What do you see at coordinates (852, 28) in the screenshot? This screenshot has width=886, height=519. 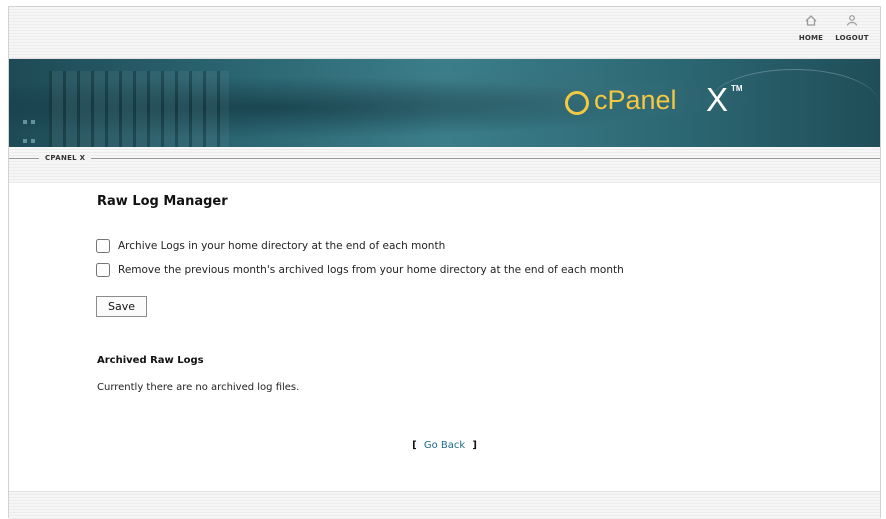 I see `logout-link: LOGOUT` at bounding box center [852, 28].